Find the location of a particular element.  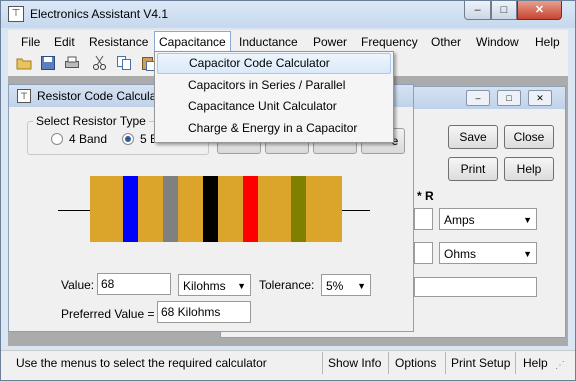

menu-item-unit-calculator: Capacitance Unit Calculator is located at coordinates (274, 106).